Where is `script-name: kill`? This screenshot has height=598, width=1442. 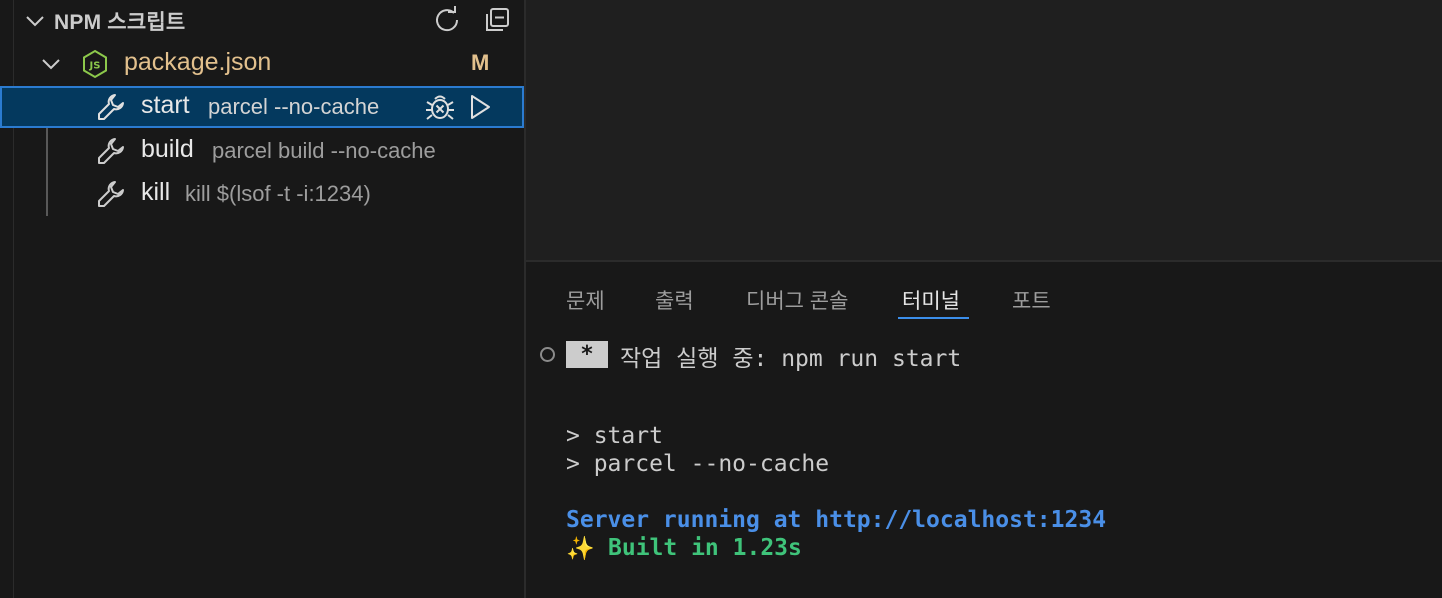
script-name: kill is located at coordinates (156, 192).